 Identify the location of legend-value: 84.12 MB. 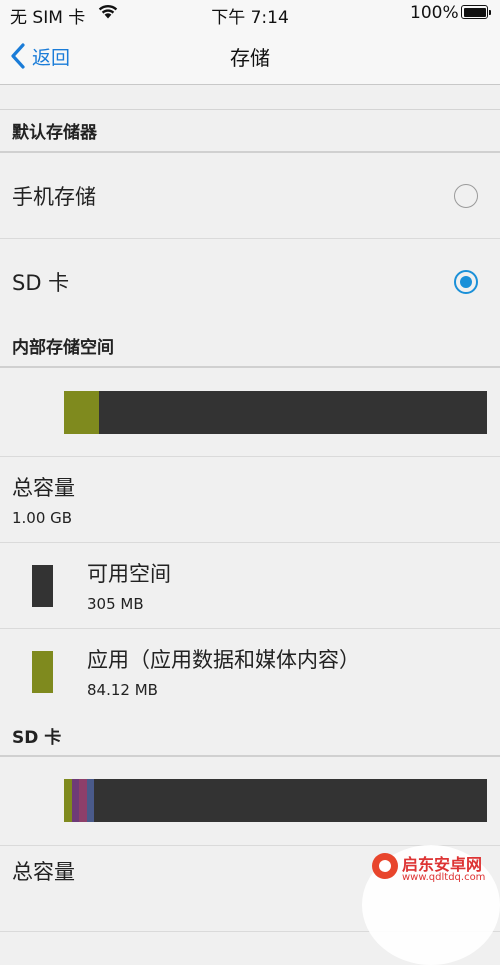
(122, 690).